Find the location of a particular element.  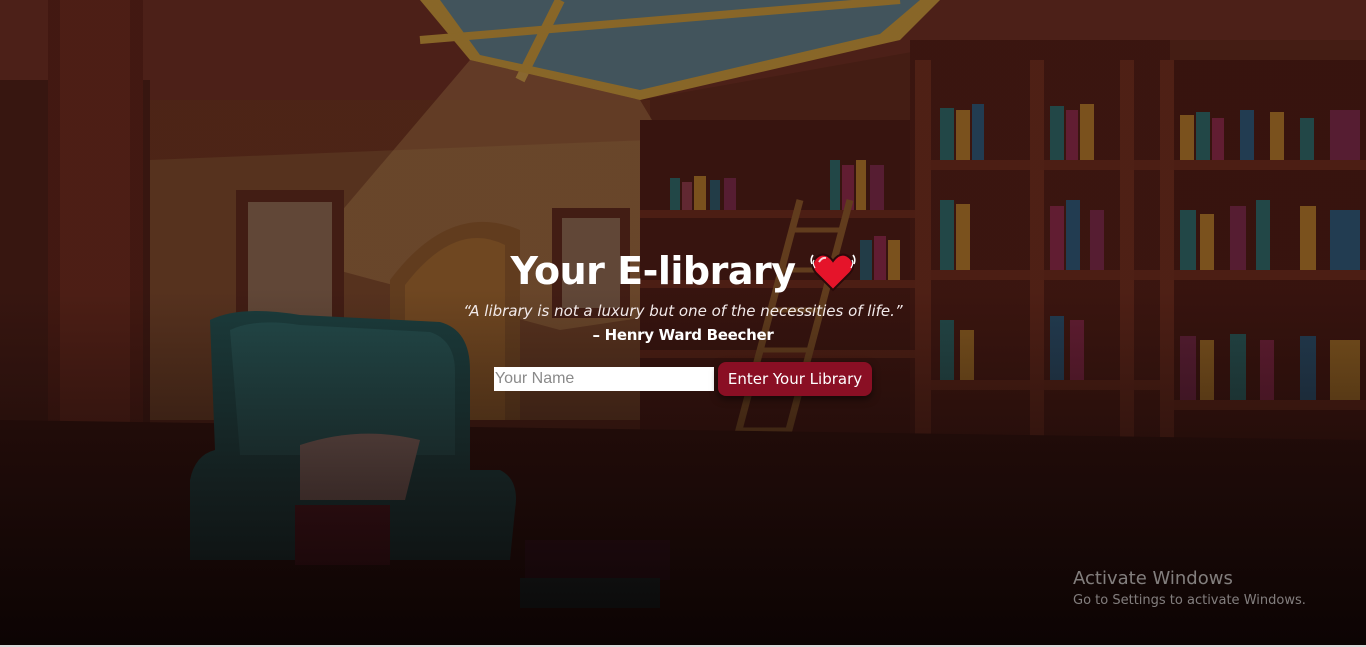

page-title: Your E-library is located at coordinates (653, 271).